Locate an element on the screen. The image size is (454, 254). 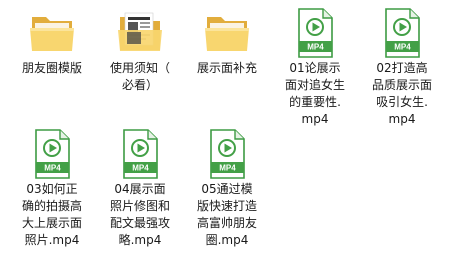
file-name: 使用须知（ 必看） is located at coordinates (139, 76).